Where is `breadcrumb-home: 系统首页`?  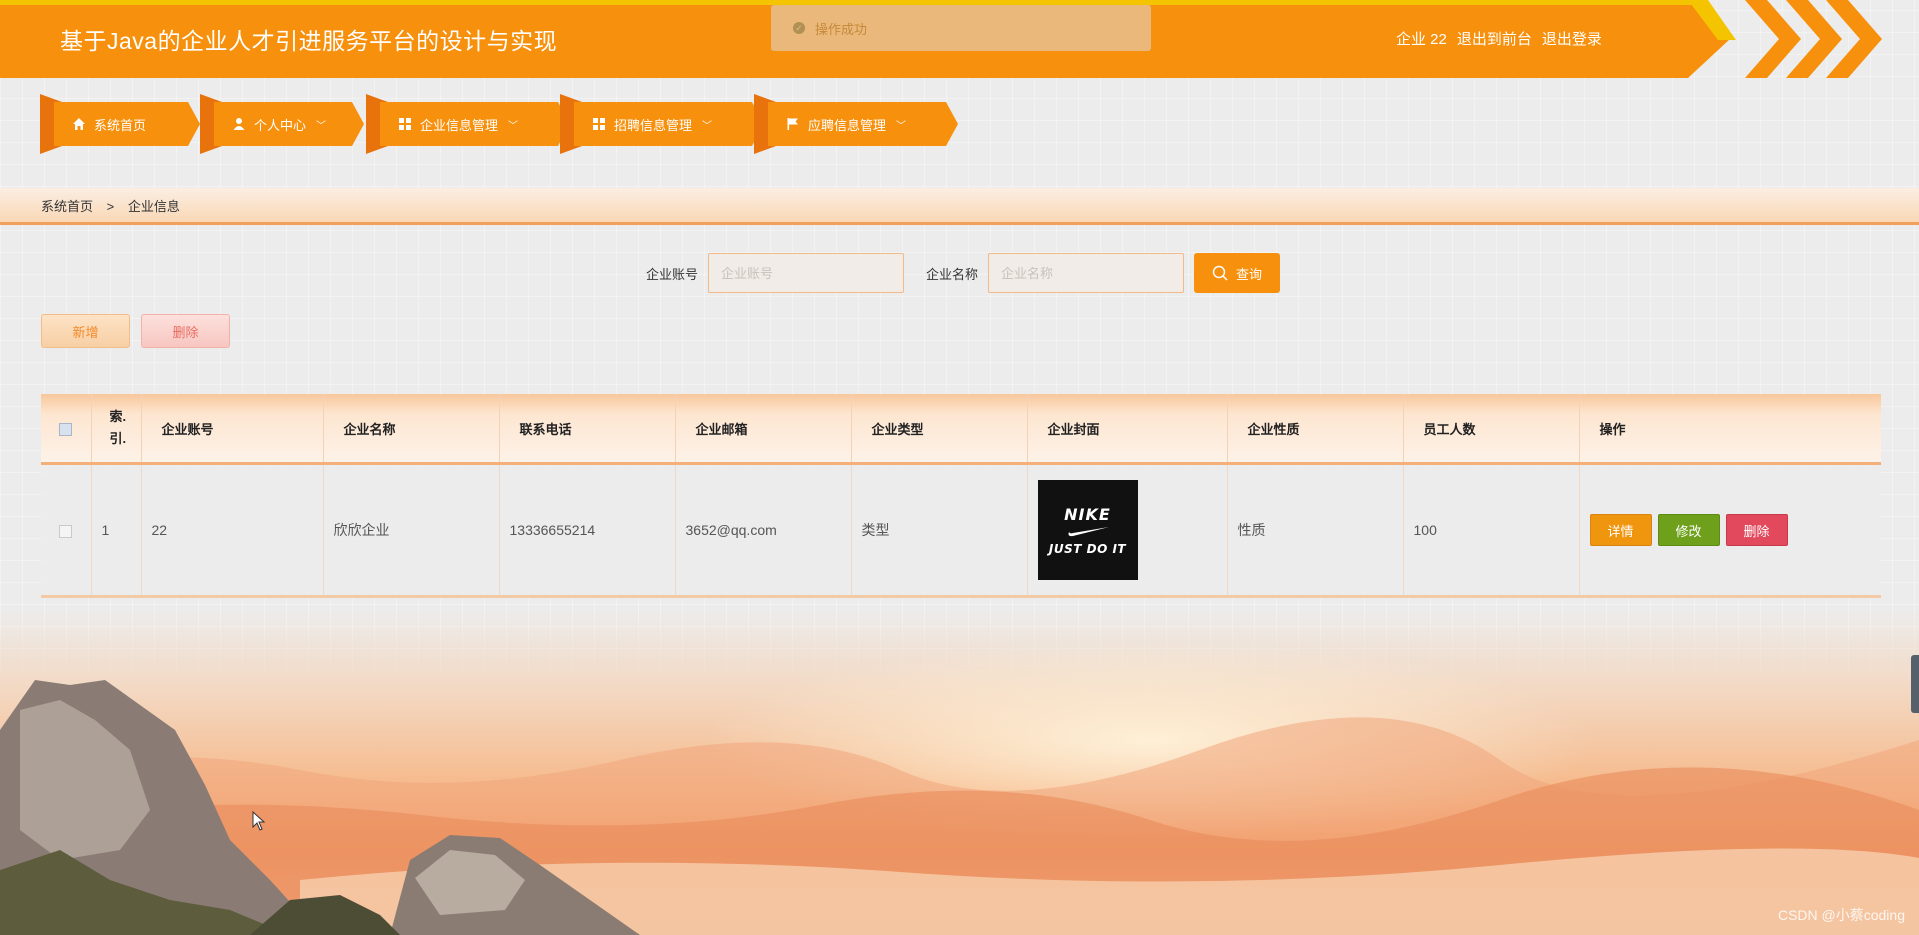 breadcrumb-home: 系统首页 is located at coordinates (67, 206).